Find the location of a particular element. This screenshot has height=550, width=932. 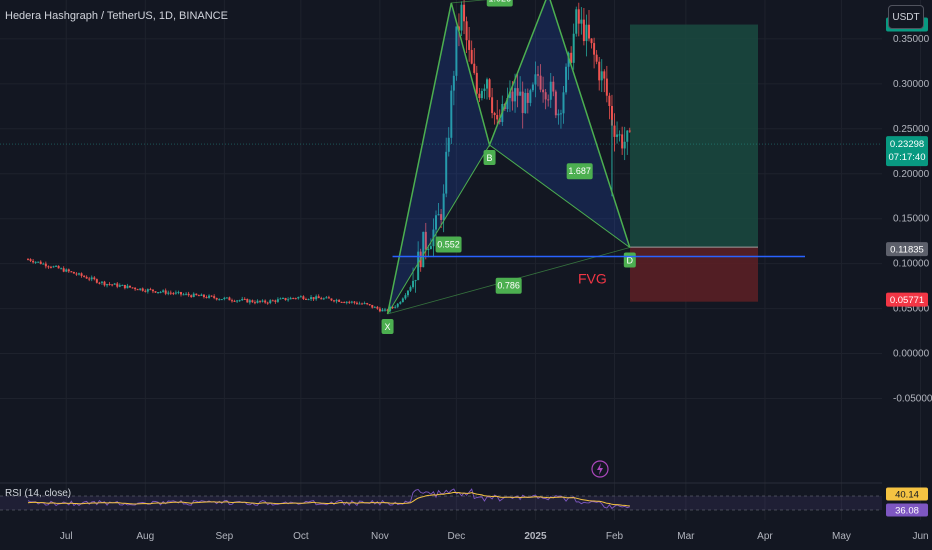

point-label-x: X is located at coordinates (388, 327).